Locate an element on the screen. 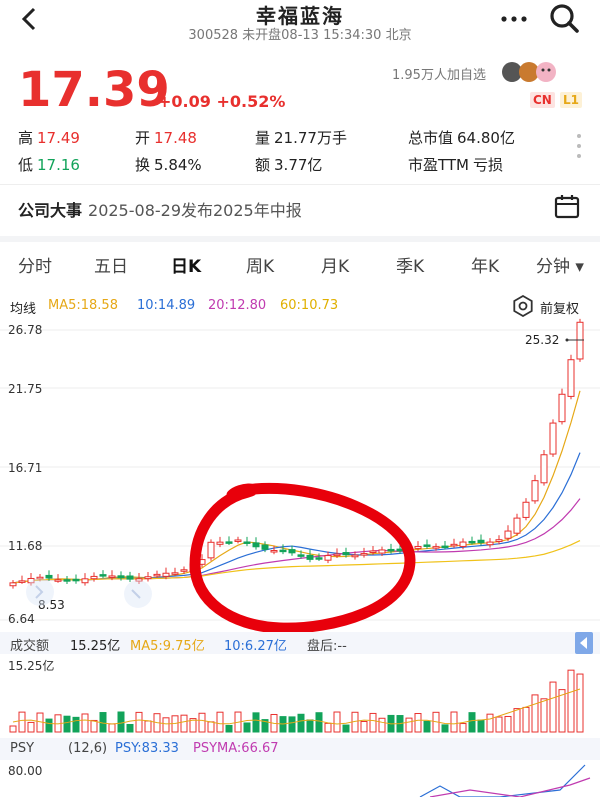 The image size is (600, 797). volume-value: 15.25亿 is located at coordinates (95, 646).